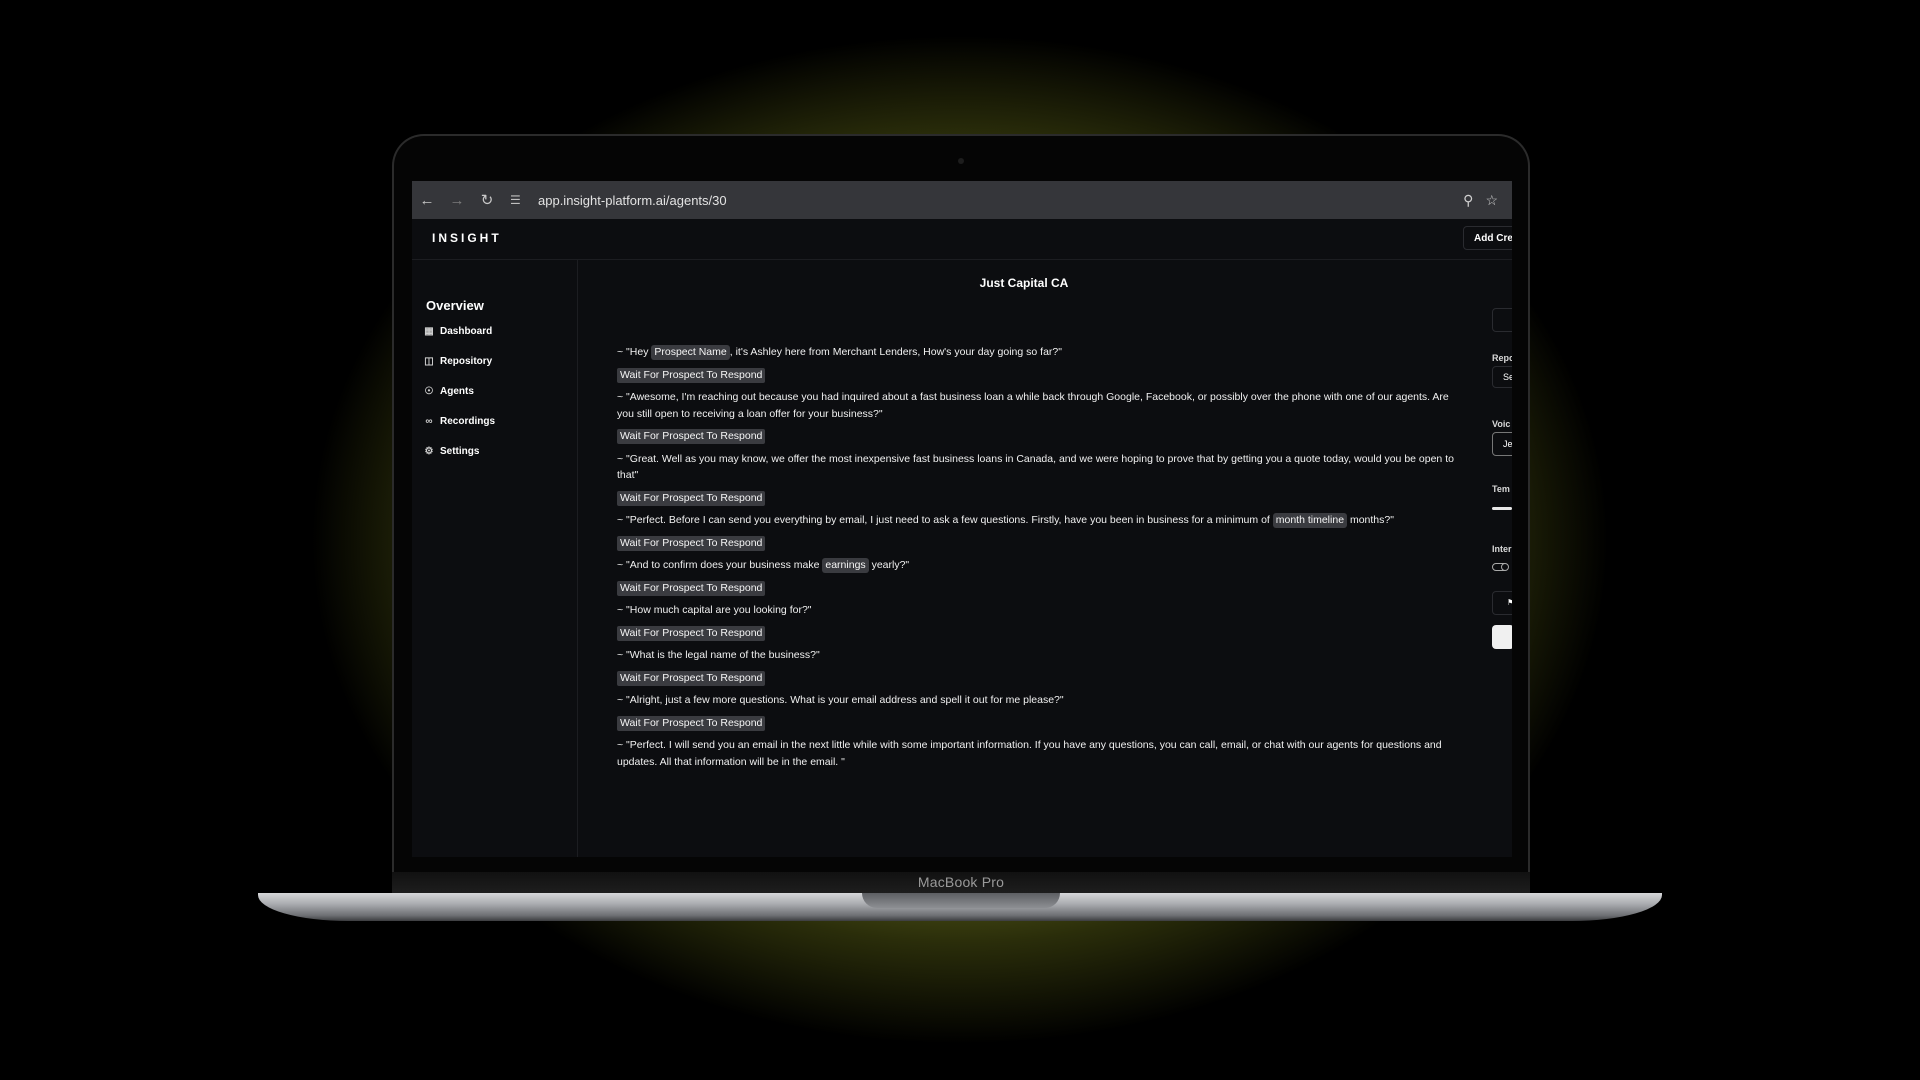 The height and width of the screenshot is (1080, 1920). I want to click on temperature-slider, so click(1502, 508).